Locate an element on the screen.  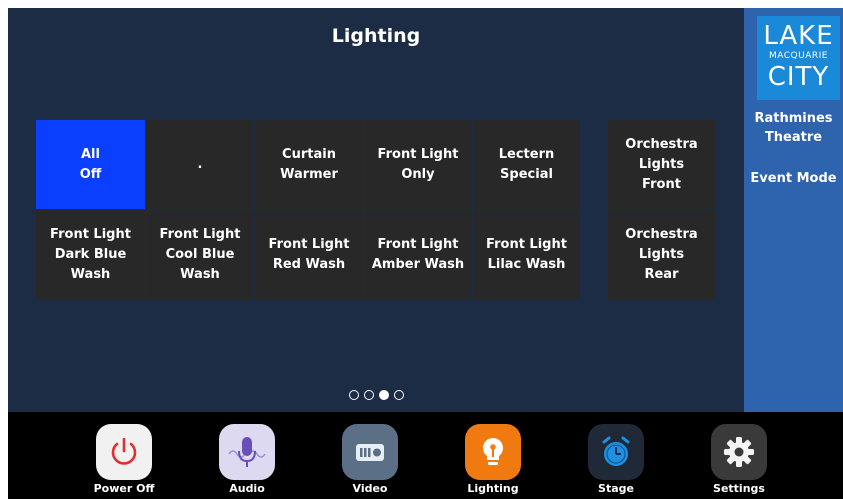
lighting-button is located at coordinates (493, 452).